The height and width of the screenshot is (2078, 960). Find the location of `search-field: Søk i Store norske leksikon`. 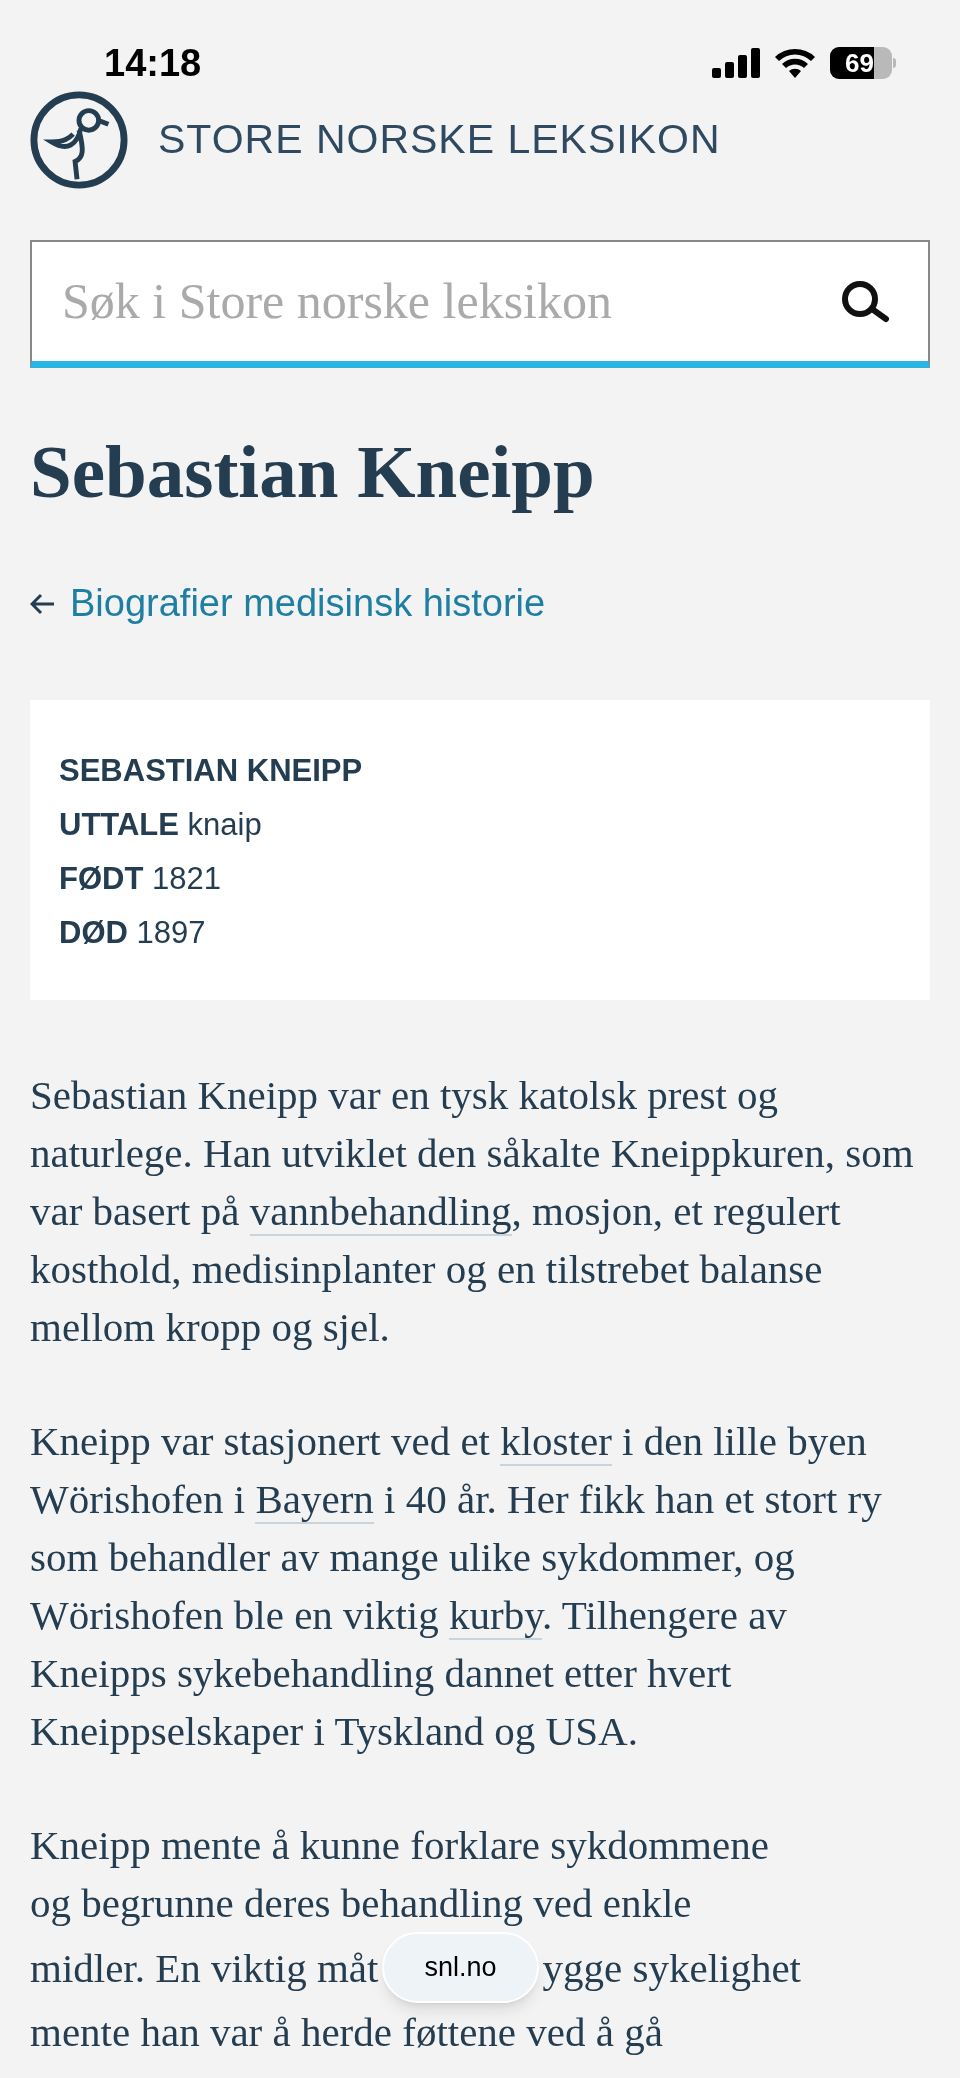

search-field: Søk i Store norske leksikon is located at coordinates (480, 304).